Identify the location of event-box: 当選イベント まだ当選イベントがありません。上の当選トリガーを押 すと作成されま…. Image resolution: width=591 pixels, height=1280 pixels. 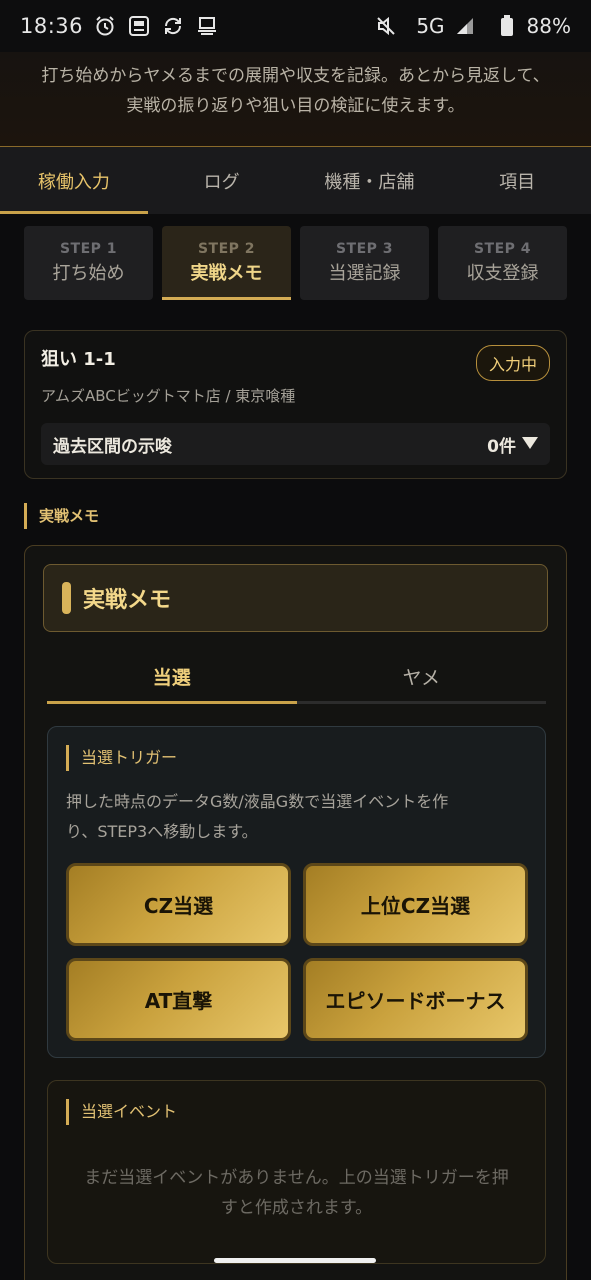
(296, 1172).